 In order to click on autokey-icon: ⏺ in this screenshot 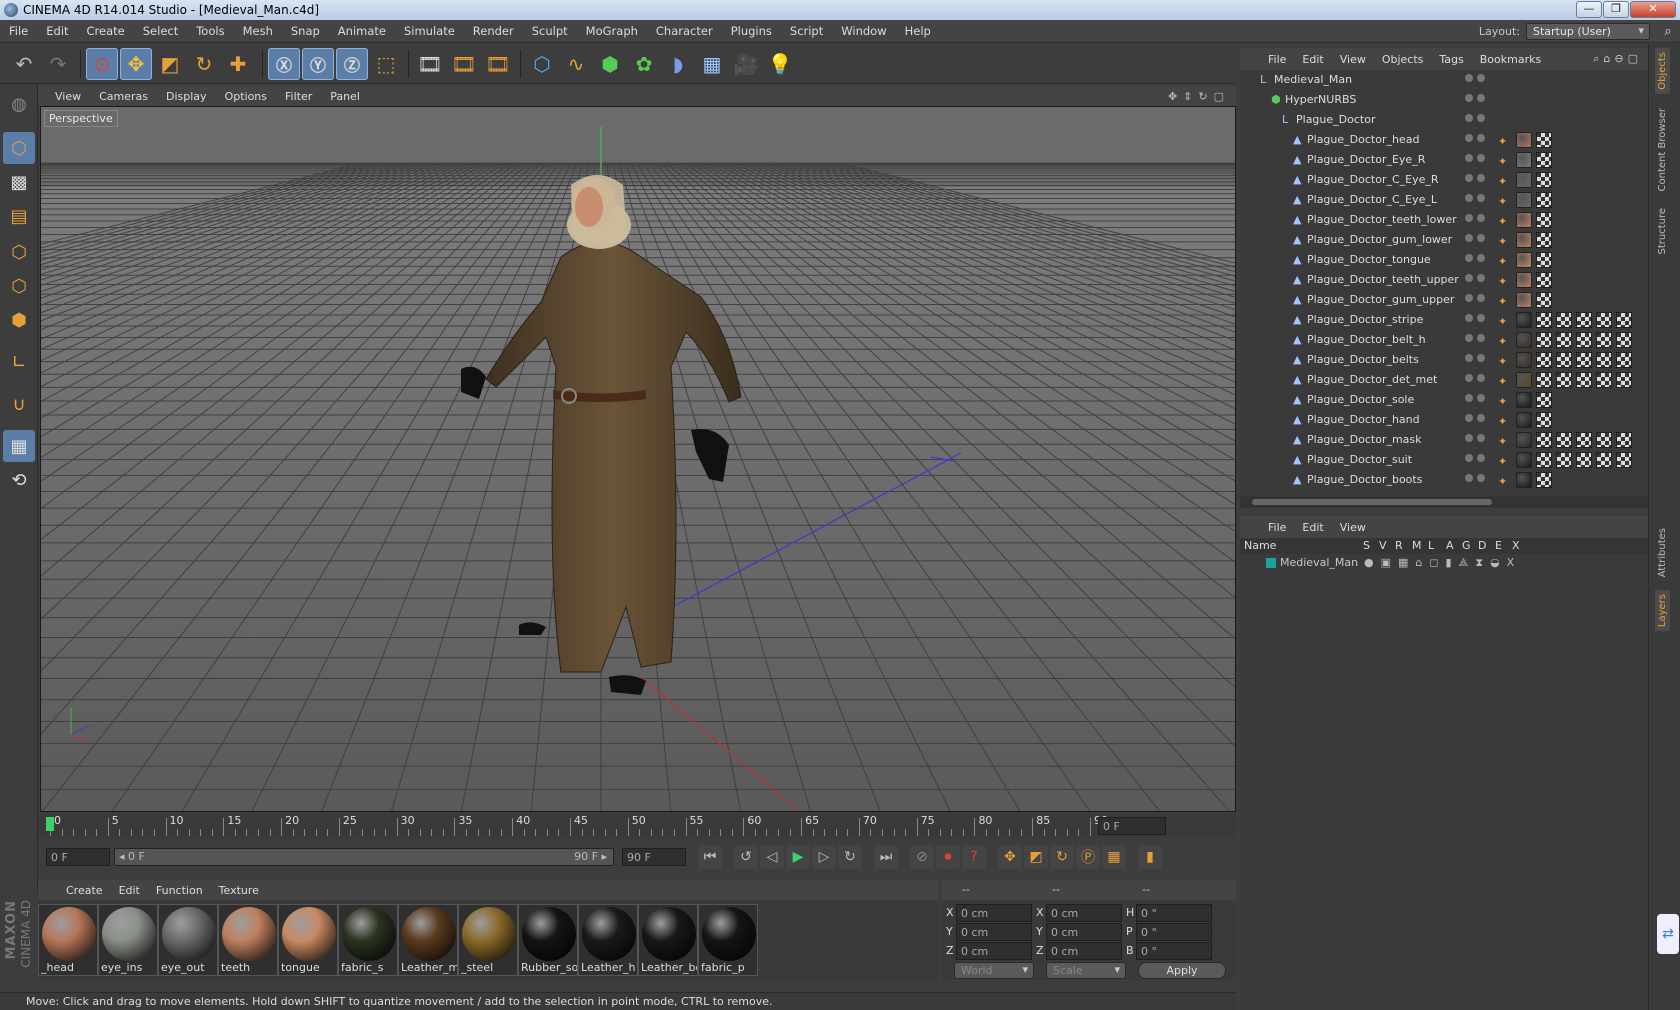, I will do `click(948, 857)`.